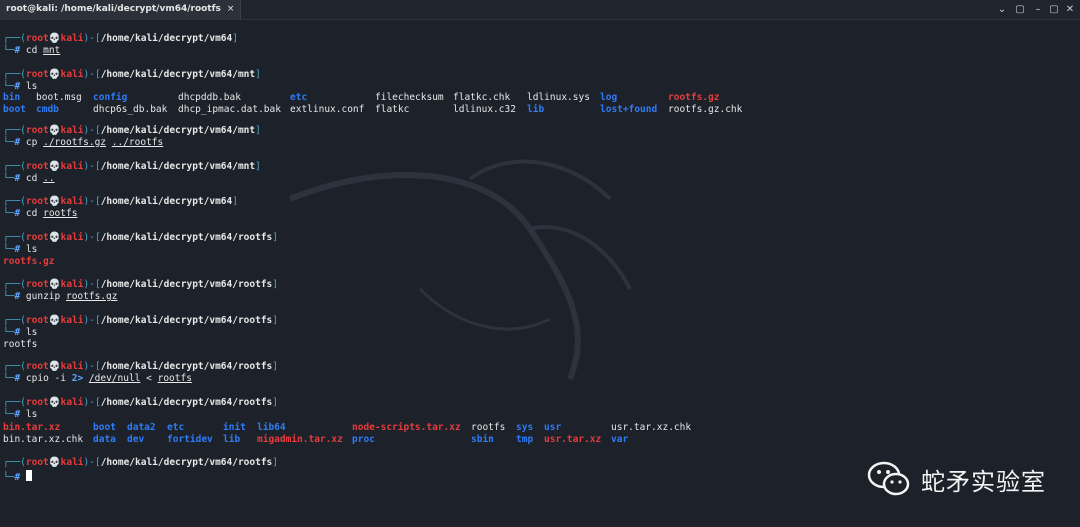 Image resolution: width=1080 pixels, height=527 pixels. Describe the element at coordinates (29, 179) in the screenshot. I see `command-line: └─# cd ..` at that location.